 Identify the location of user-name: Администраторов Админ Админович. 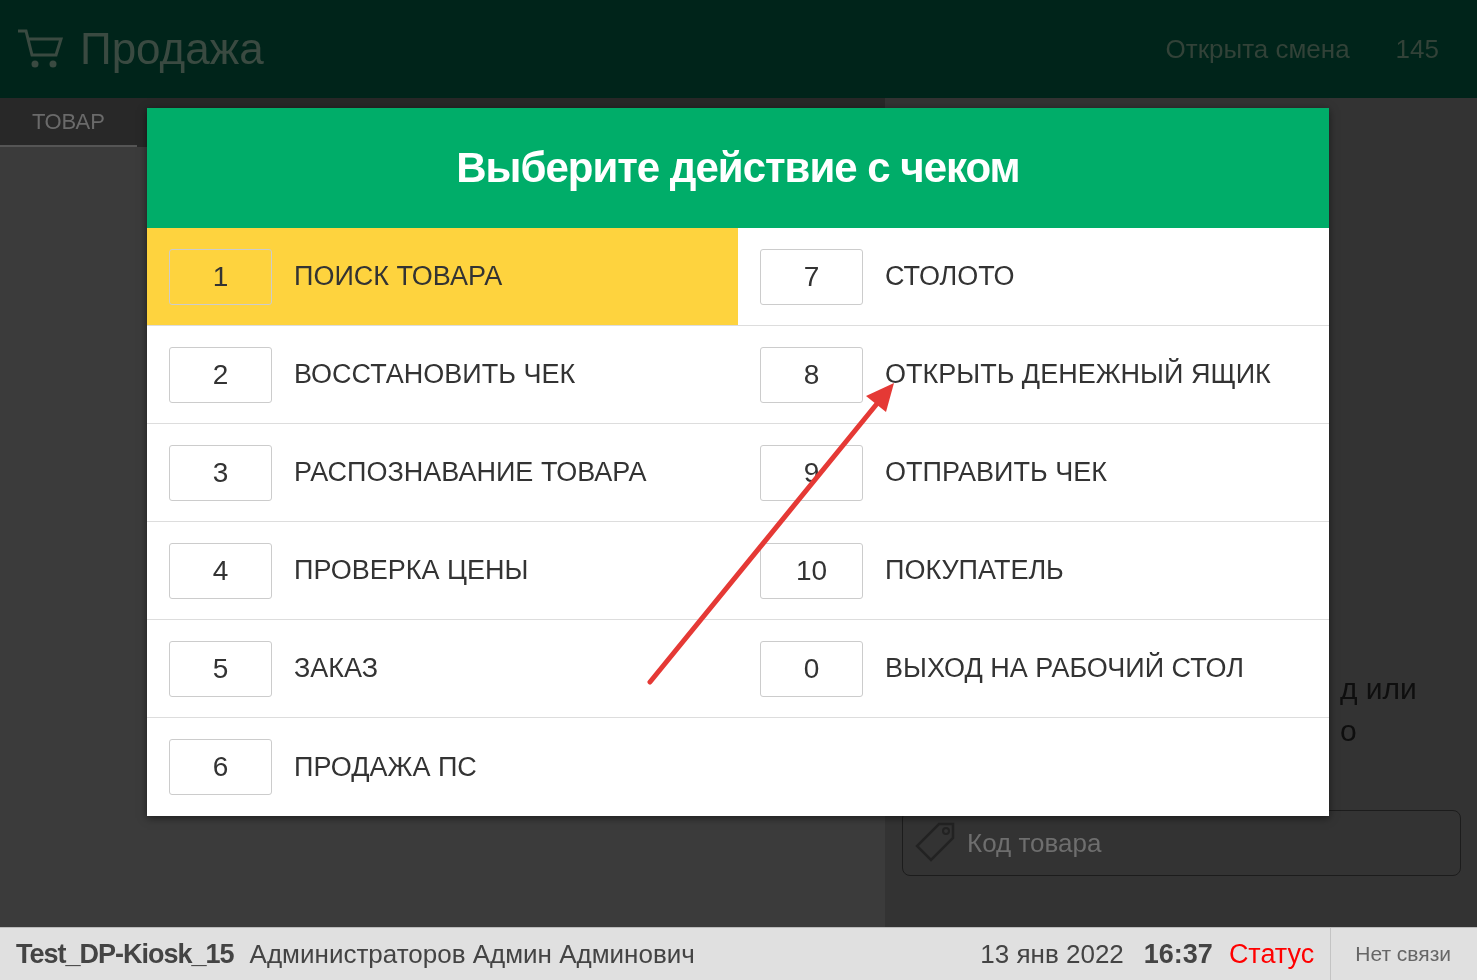
(472, 954).